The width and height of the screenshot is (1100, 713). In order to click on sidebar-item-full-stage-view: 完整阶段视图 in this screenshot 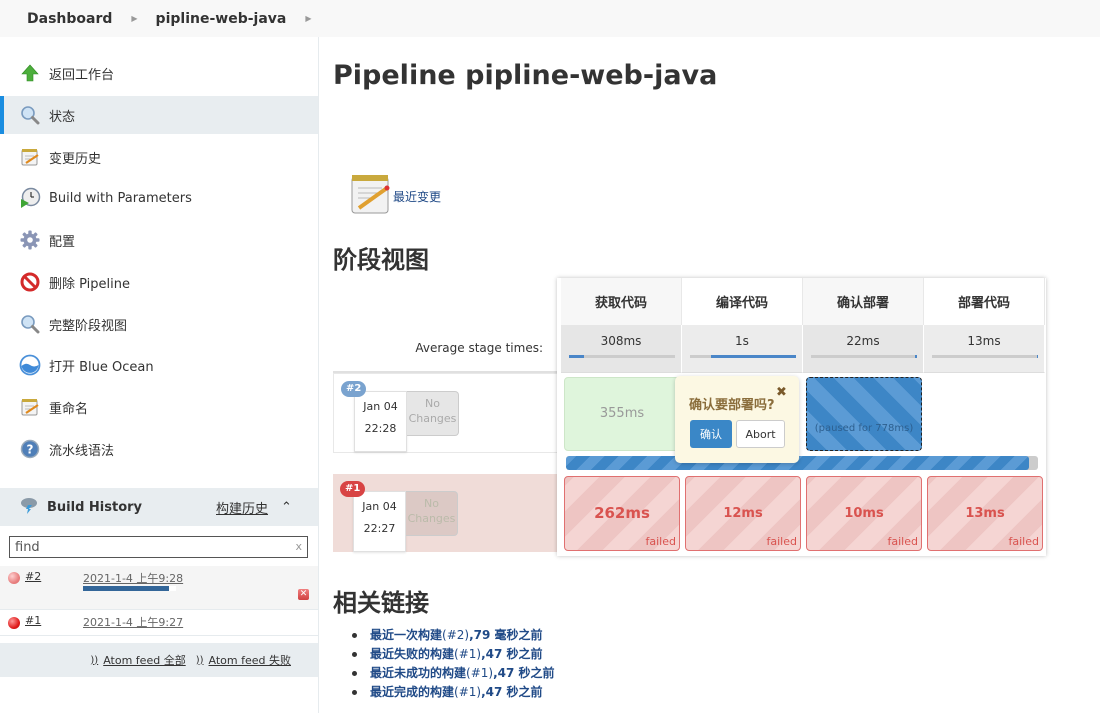, I will do `click(159, 324)`.